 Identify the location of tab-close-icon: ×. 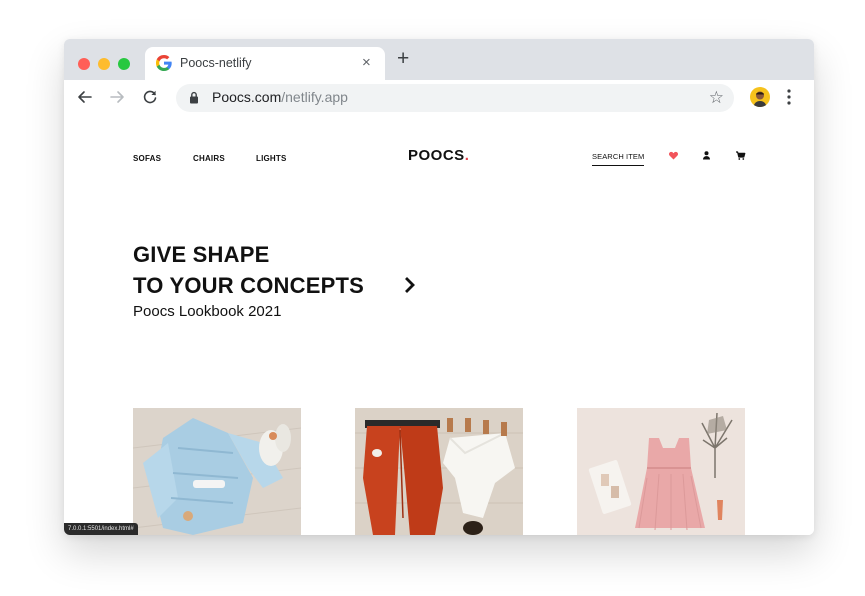
(366, 62).